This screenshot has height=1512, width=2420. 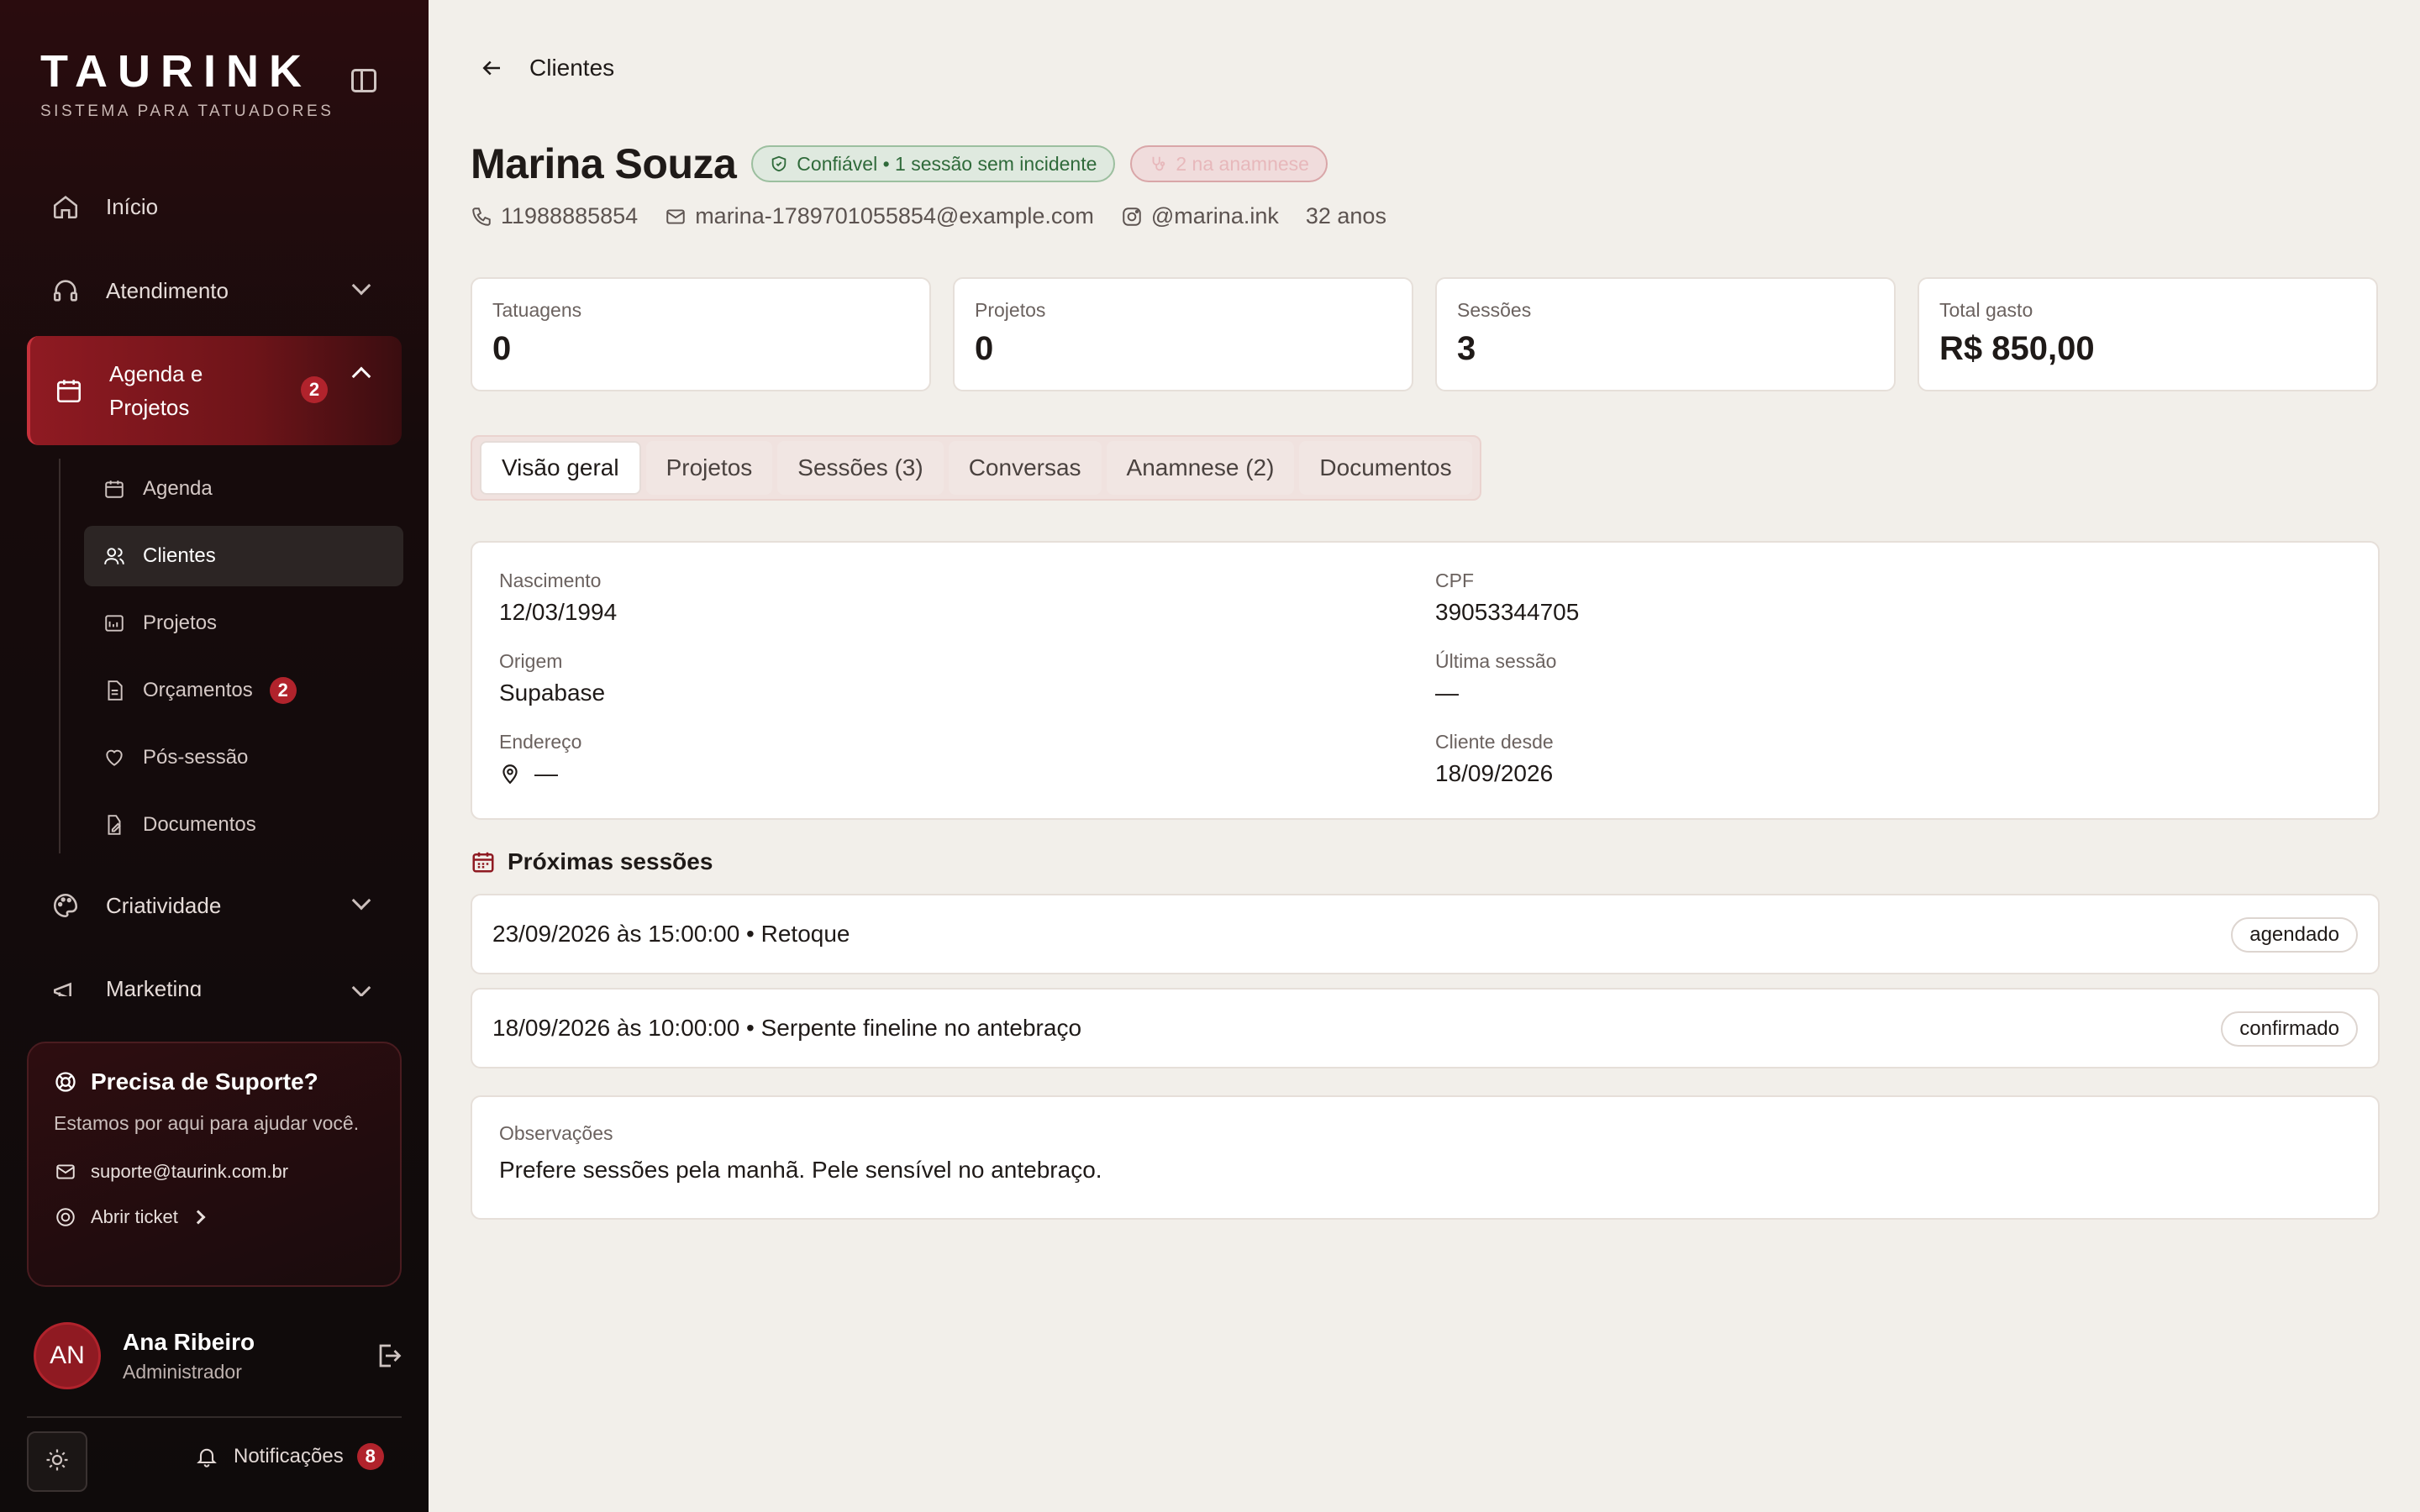 What do you see at coordinates (552, 678) in the screenshot?
I see `field-origem: Origem Supabase` at bounding box center [552, 678].